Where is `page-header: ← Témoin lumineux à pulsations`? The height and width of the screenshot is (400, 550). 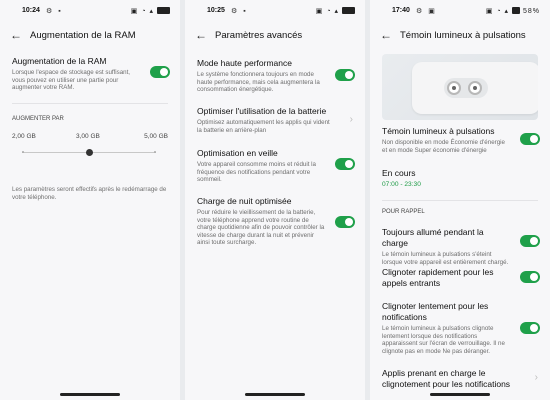 page-header: ← Témoin lumineux à pulsations is located at coordinates (460, 36).